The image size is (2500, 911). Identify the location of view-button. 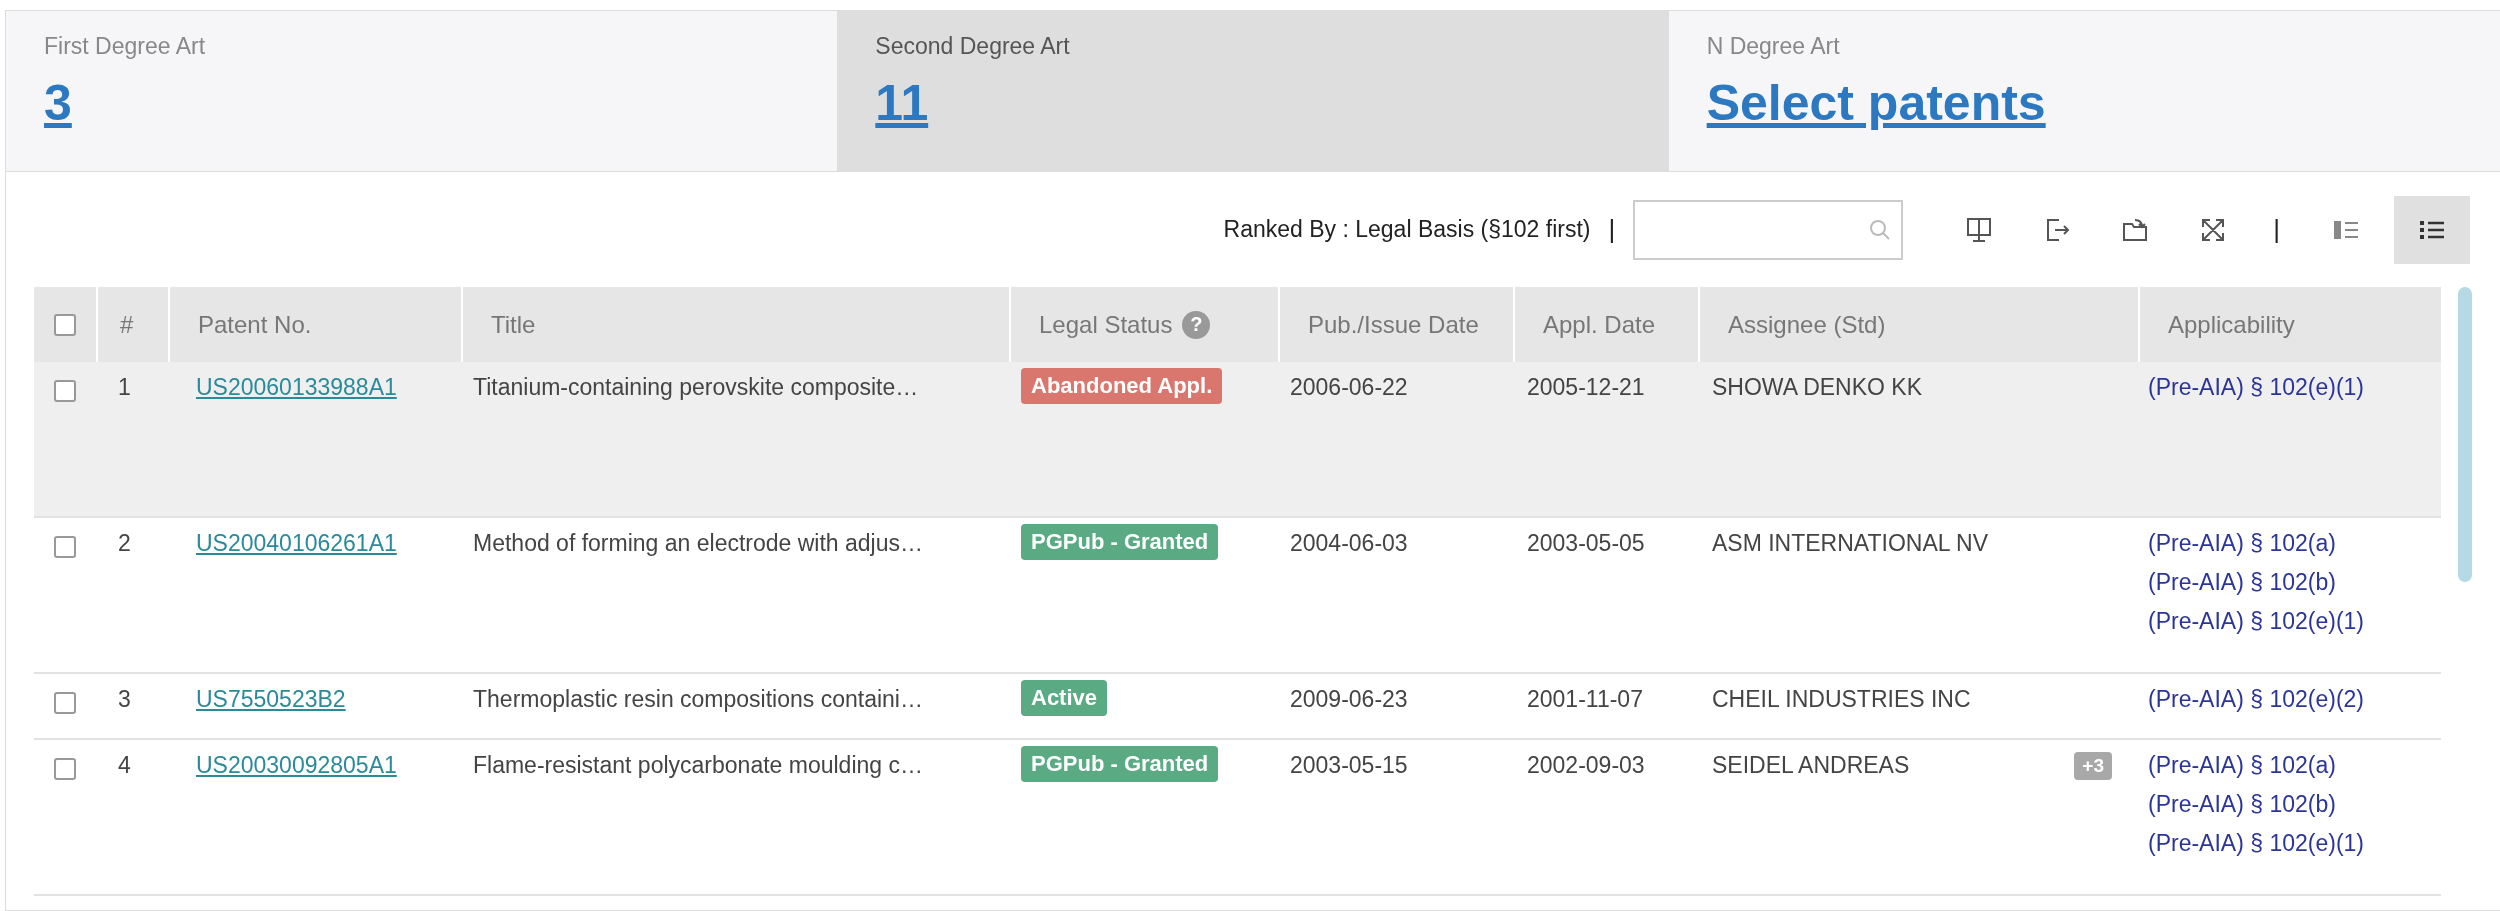
(2432, 229).